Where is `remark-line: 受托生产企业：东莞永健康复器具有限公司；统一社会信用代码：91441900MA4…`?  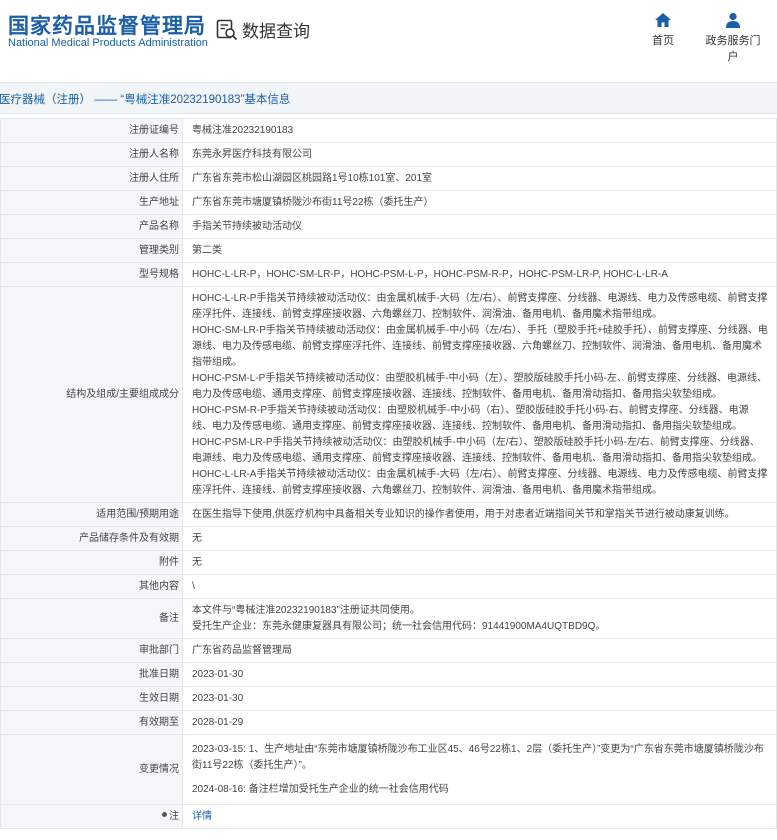 remark-line: 受托生产企业：东莞永健康复器具有限公司；统一社会信用代码：91441900MA4… is located at coordinates (399, 626).